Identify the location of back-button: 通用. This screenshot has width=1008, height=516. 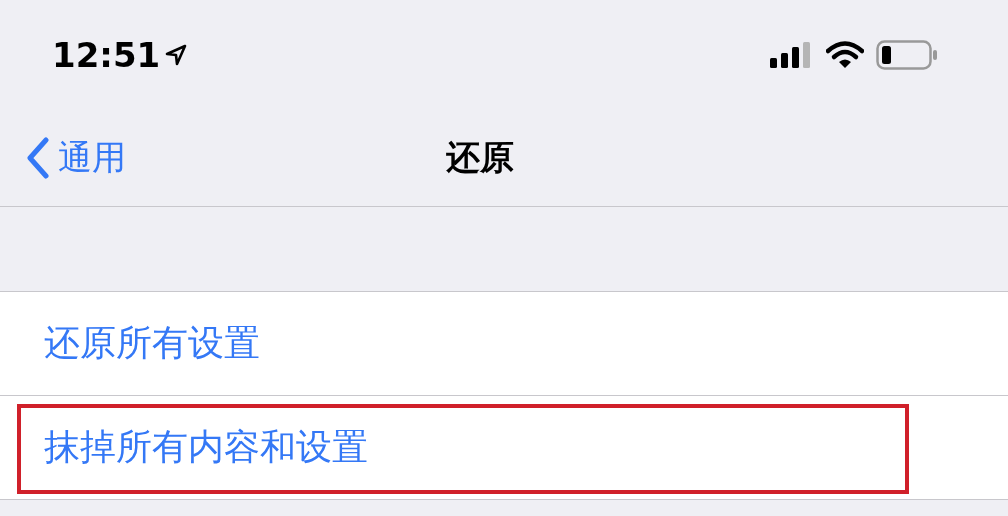
(63, 158).